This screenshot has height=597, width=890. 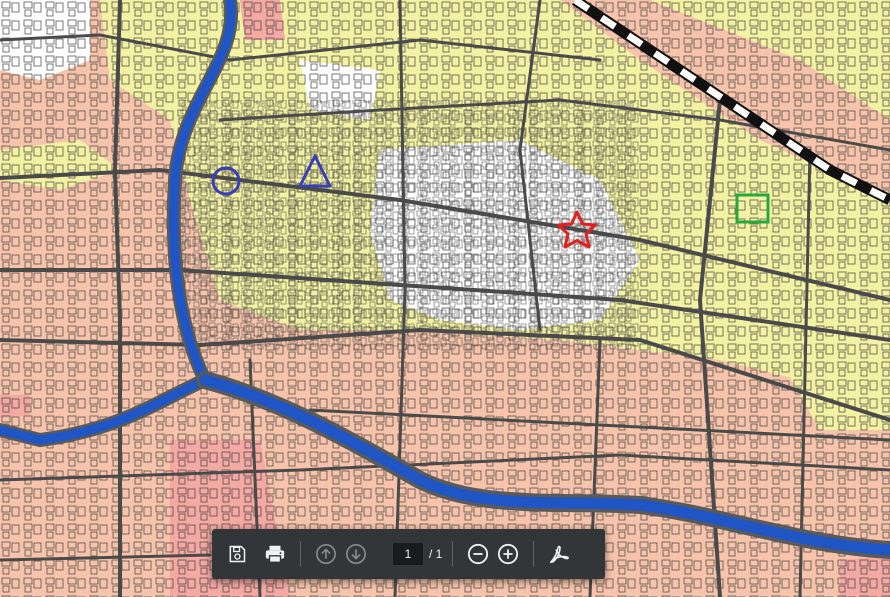 I want to click on zoom-in-button, so click(x=508, y=554).